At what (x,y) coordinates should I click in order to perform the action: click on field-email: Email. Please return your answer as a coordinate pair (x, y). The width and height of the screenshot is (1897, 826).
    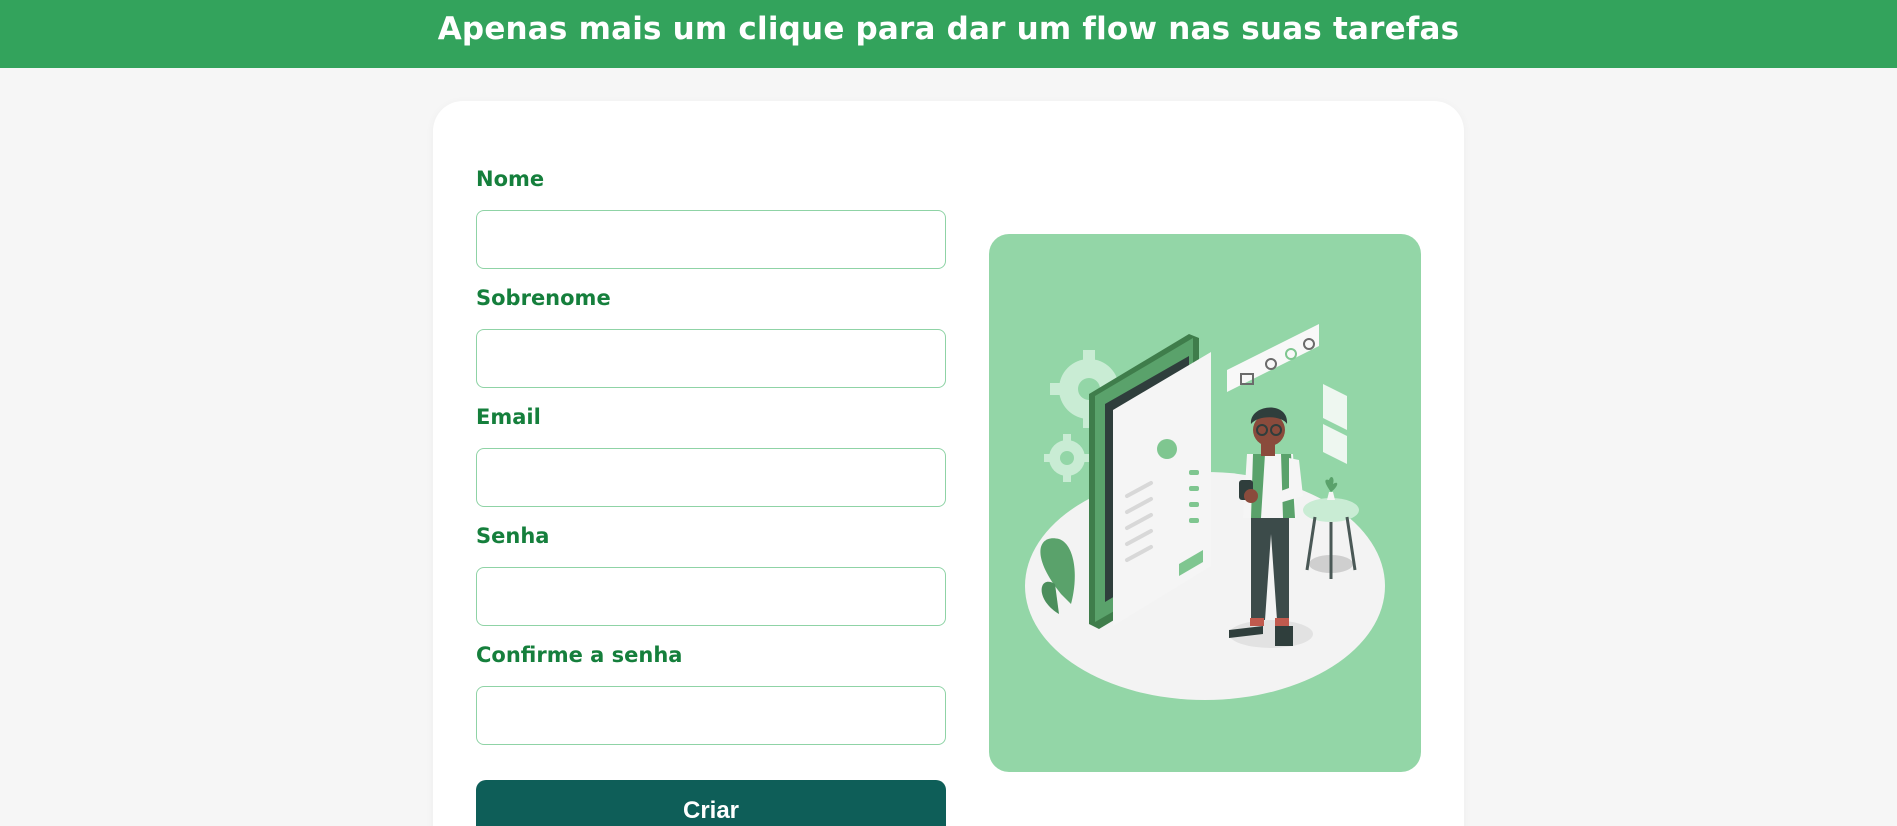
    Looking at the image, I should click on (711, 455).